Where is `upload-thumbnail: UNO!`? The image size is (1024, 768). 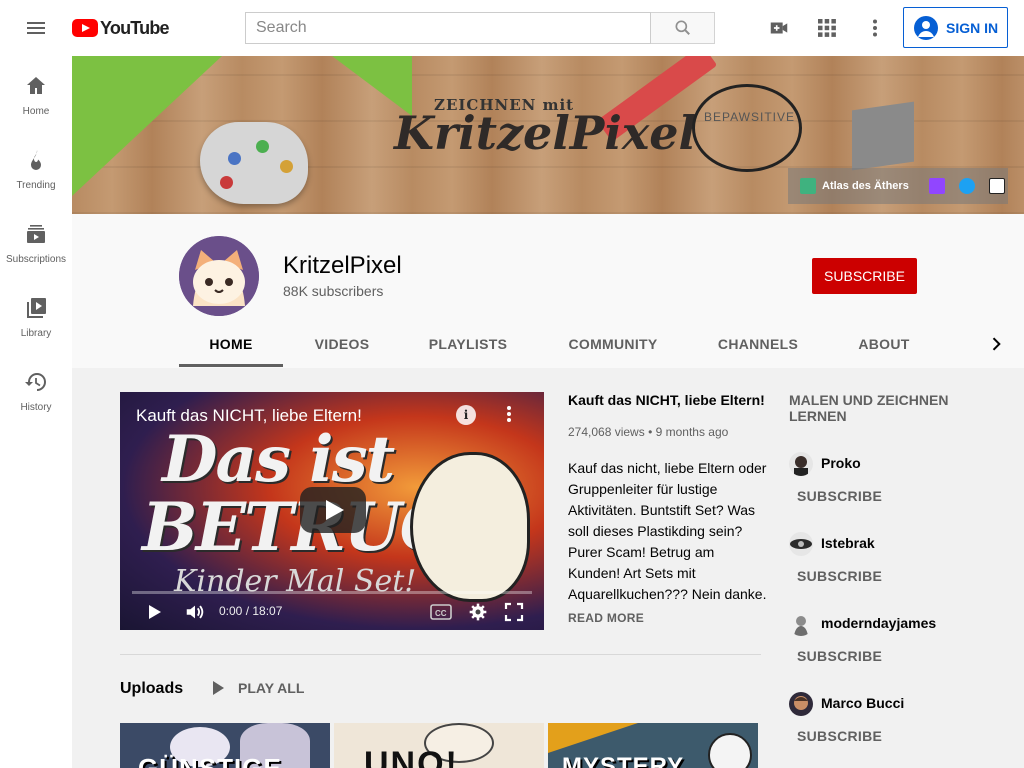 upload-thumbnail: UNO! is located at coordinates (439, 745).